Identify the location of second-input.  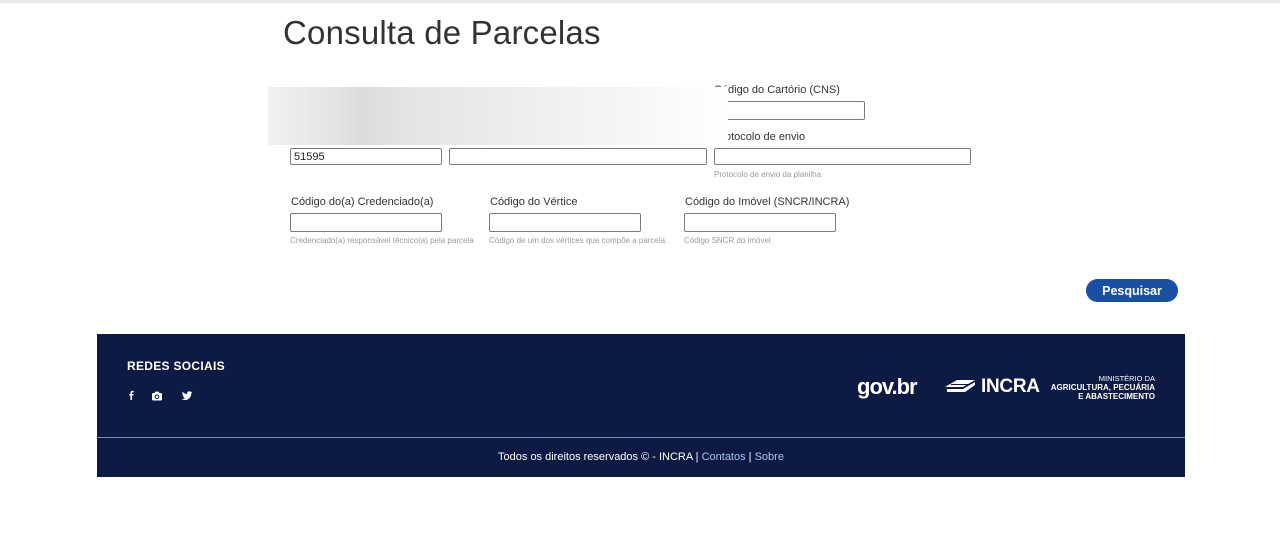
(578, 156).